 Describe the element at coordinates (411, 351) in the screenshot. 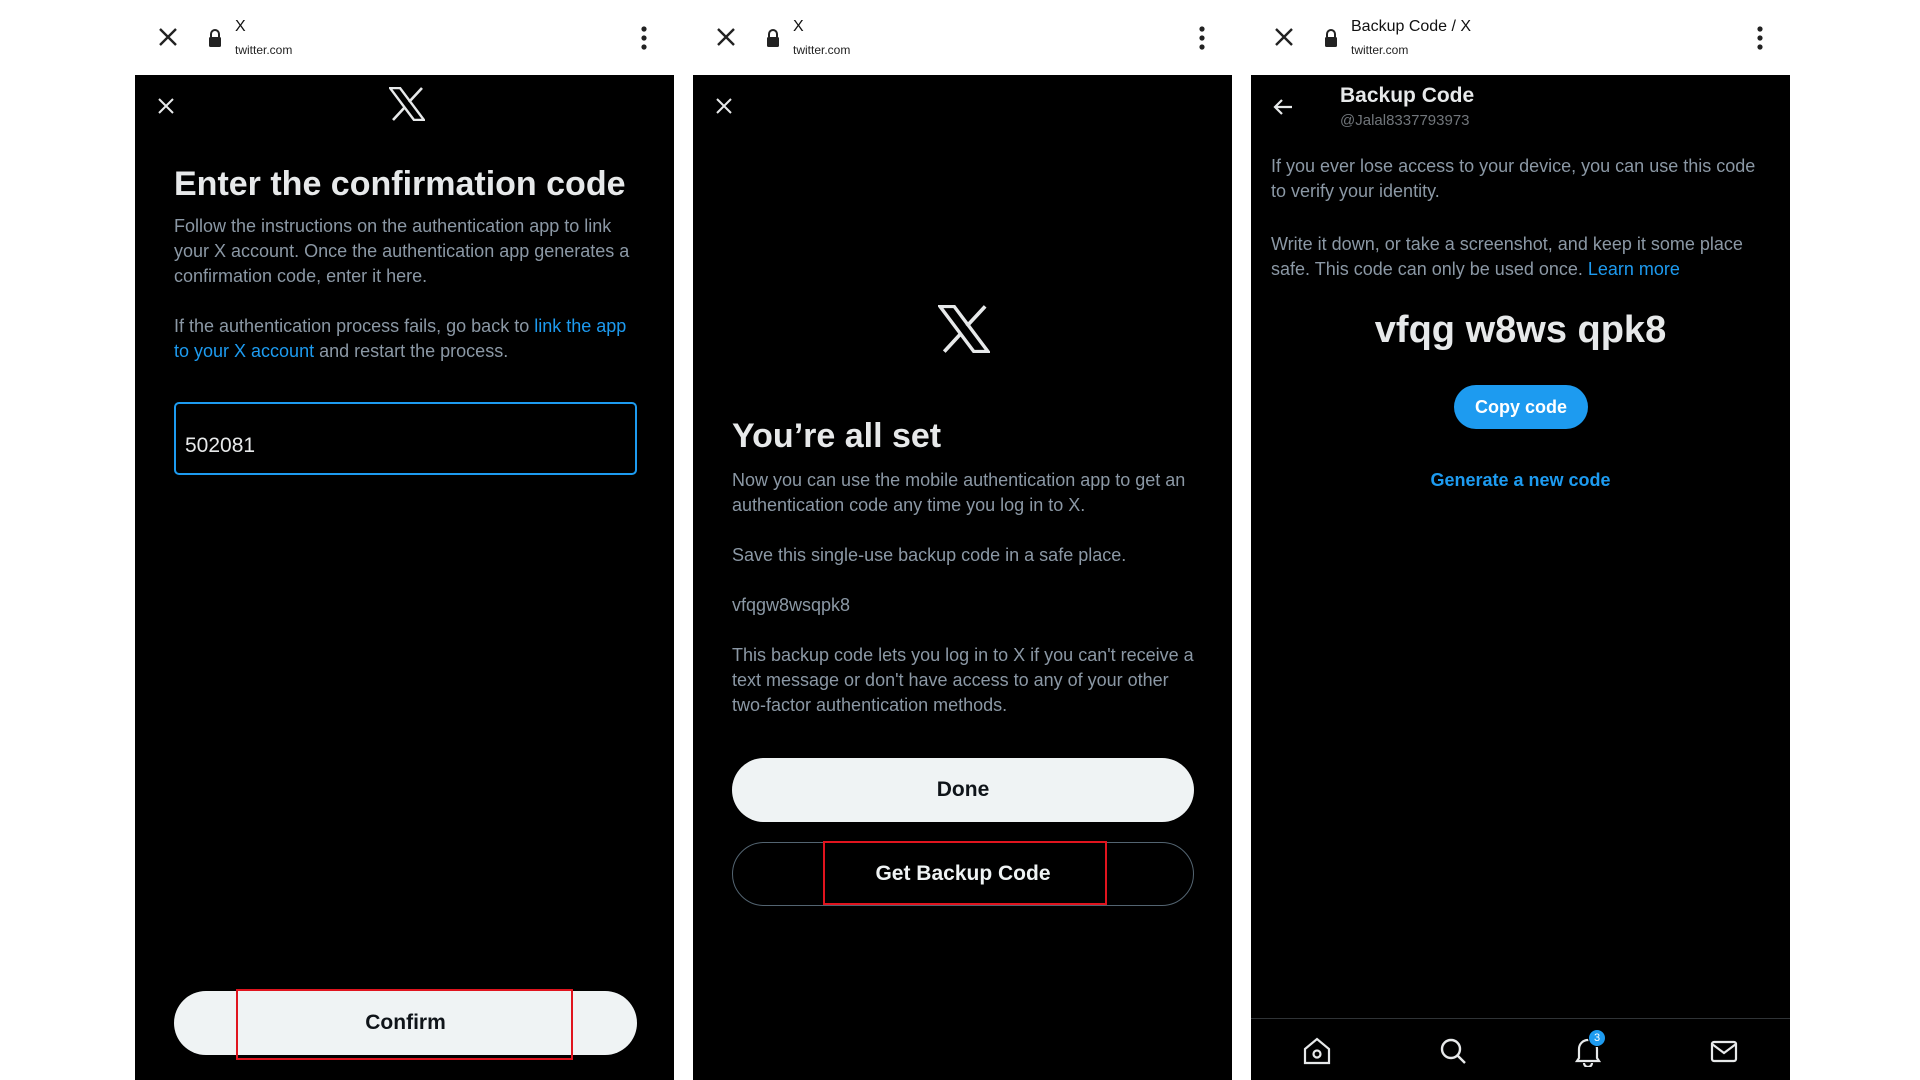

I see `fail-suffix: and restart the process.` at that location.